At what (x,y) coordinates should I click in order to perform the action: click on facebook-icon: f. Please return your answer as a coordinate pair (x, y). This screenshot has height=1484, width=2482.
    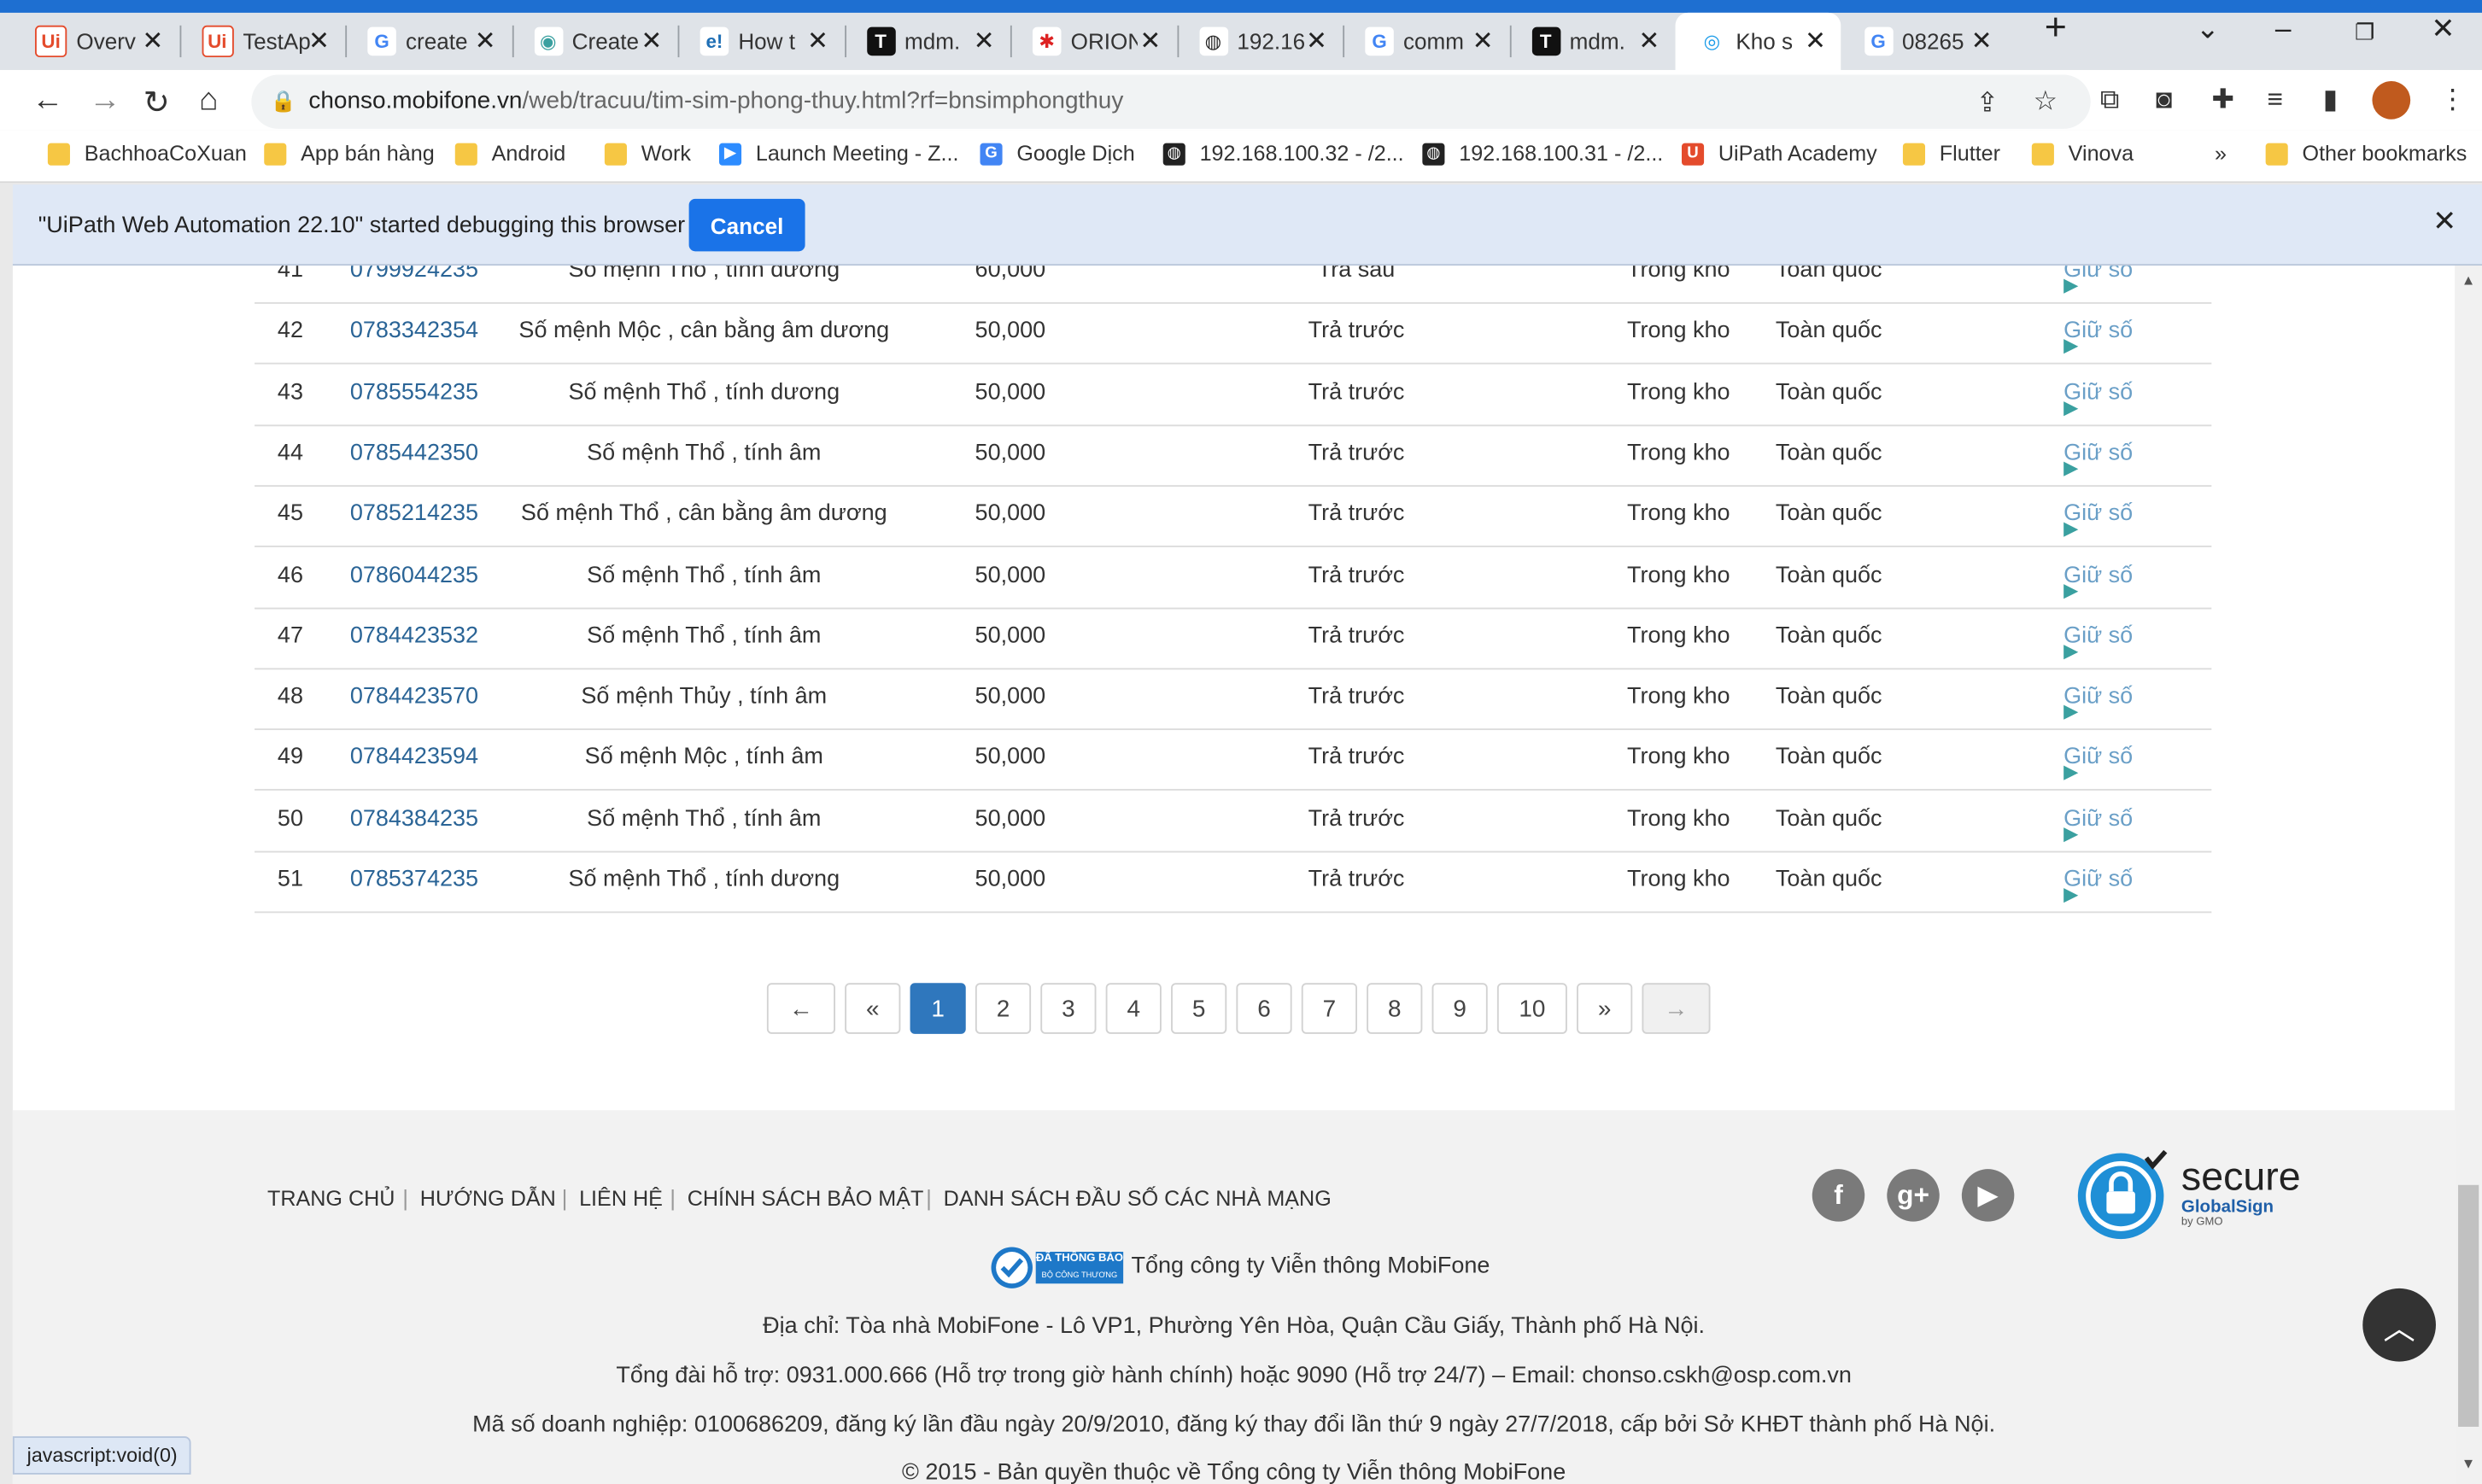
    Looking at the image, I should click on (1838, 1195).